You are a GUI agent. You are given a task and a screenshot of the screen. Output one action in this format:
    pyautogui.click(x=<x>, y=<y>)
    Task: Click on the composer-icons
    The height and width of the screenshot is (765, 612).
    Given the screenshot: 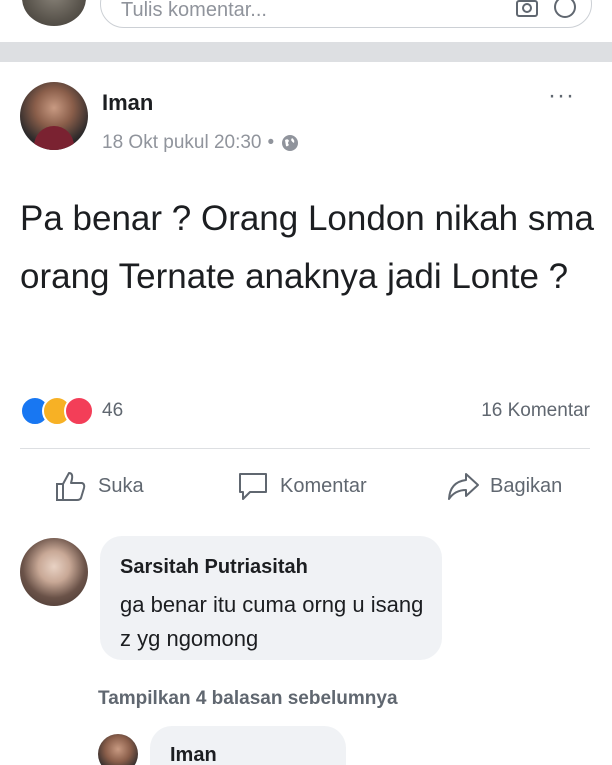 What is the action you would take?
    pyautogui.click(x=546, y=9)
    